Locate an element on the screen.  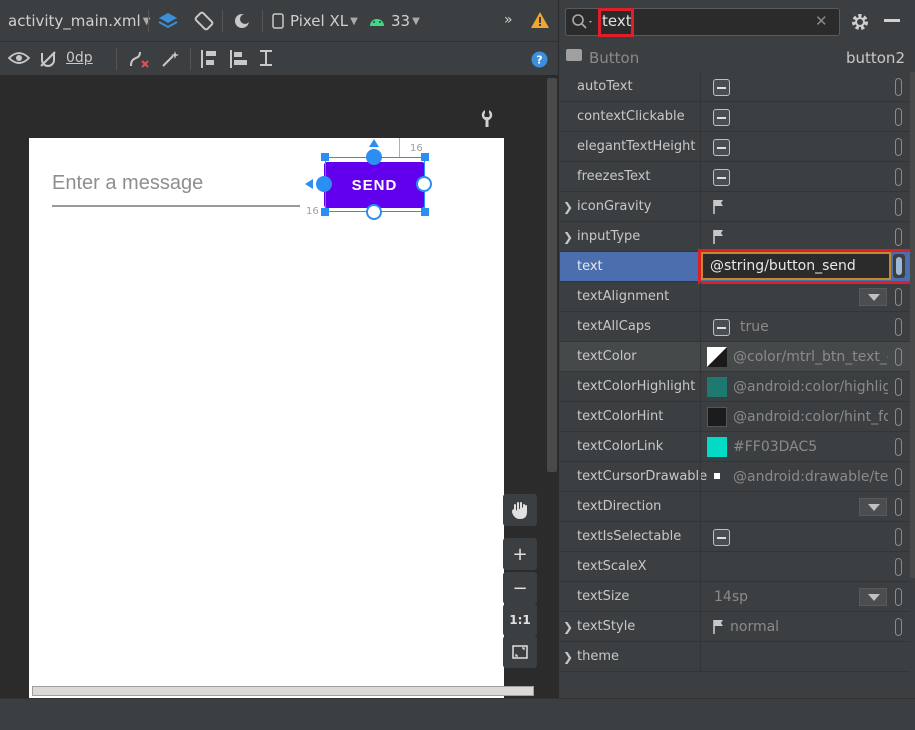
attr-value: normal is located at coordinates (755, 627).